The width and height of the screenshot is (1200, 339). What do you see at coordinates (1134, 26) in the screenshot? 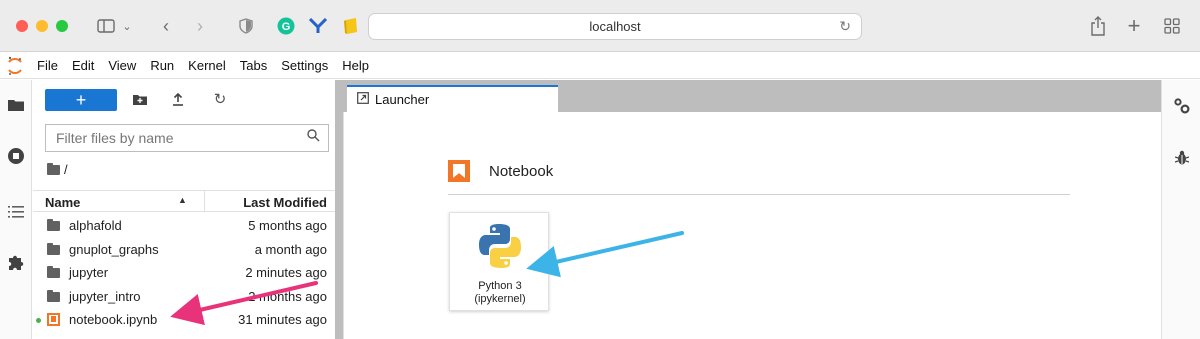
I see `new-tab-icon: +` at bounding box center [1134, 26].